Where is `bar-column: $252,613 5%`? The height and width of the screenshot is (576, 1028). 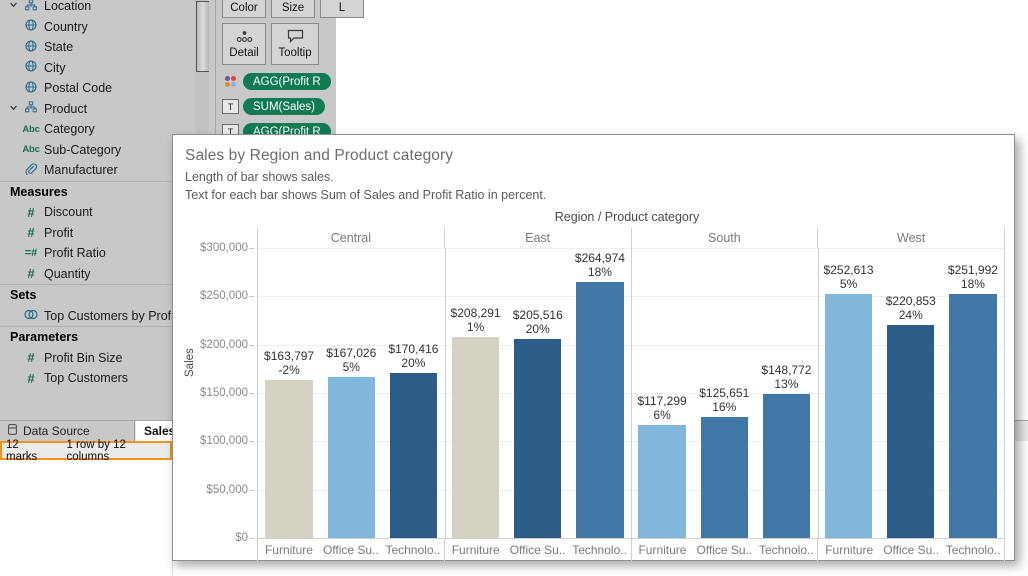 bar-column: $252,613 5% is located at coordinates (849, 393).